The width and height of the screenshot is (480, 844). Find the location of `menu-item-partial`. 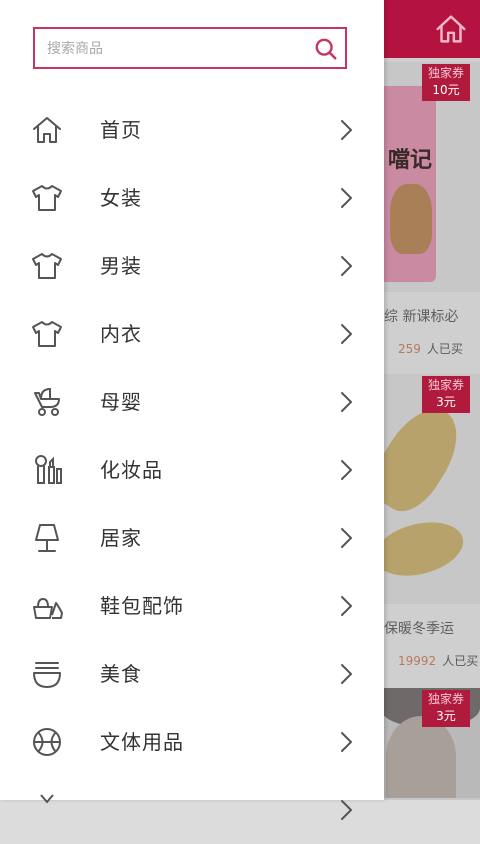

menu-item-partial is located at coordinates (192, 810).